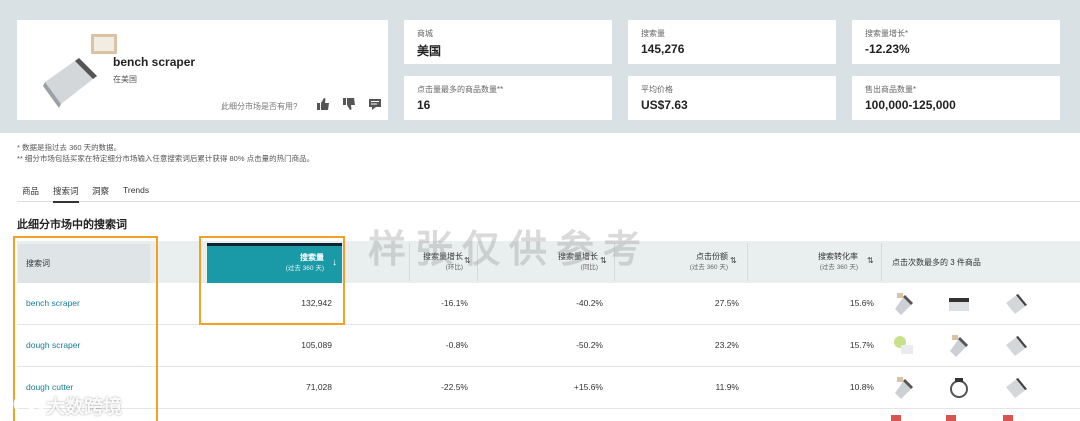 This screenshot has height=421, width=1080. I want to click on growth-value: -16.1%, so click(454, 303).